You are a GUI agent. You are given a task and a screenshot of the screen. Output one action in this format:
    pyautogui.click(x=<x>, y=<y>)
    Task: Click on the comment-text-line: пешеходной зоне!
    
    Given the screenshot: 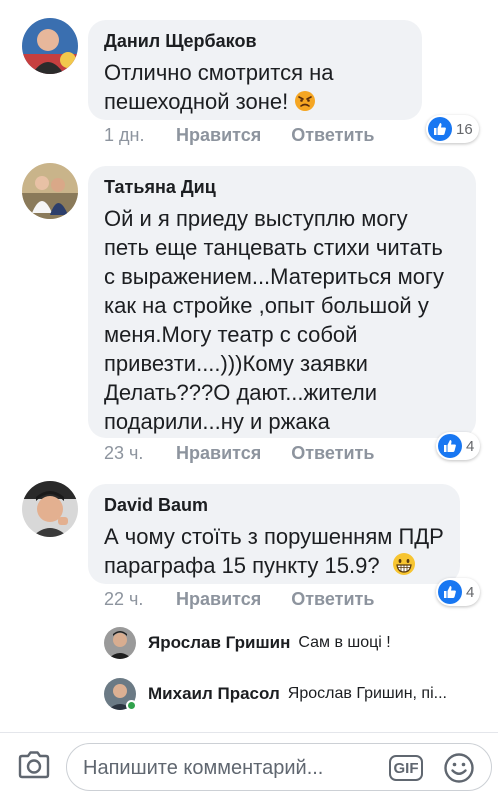 What is the action you would take?
    pyautogui.click(x=255, y=103)
    